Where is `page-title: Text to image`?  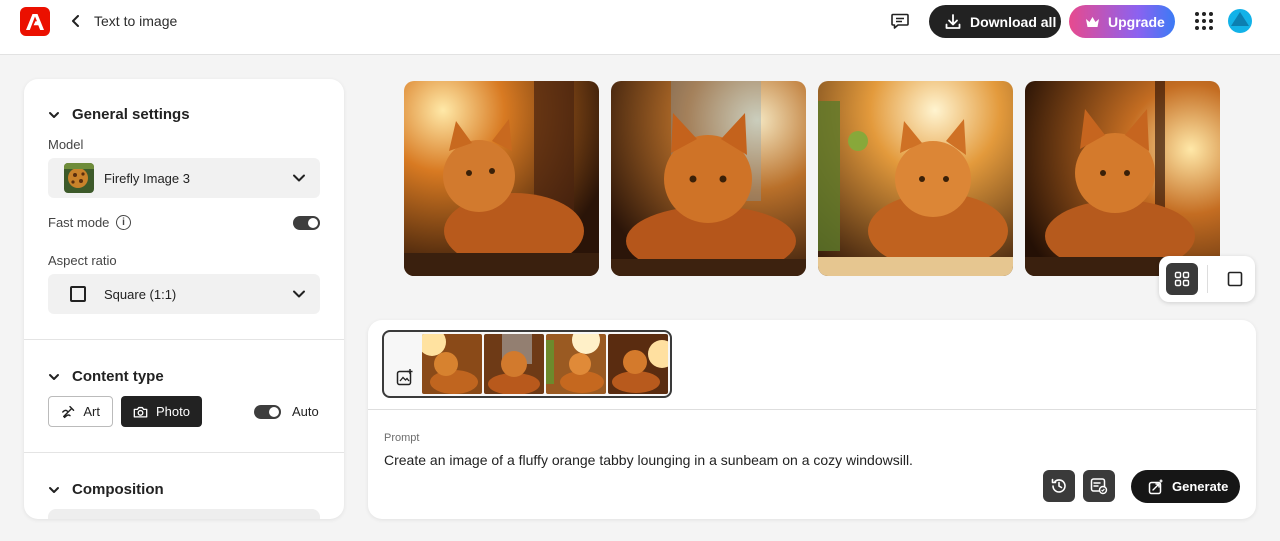
page-title: Text to image is located at coordinates (136, 21).